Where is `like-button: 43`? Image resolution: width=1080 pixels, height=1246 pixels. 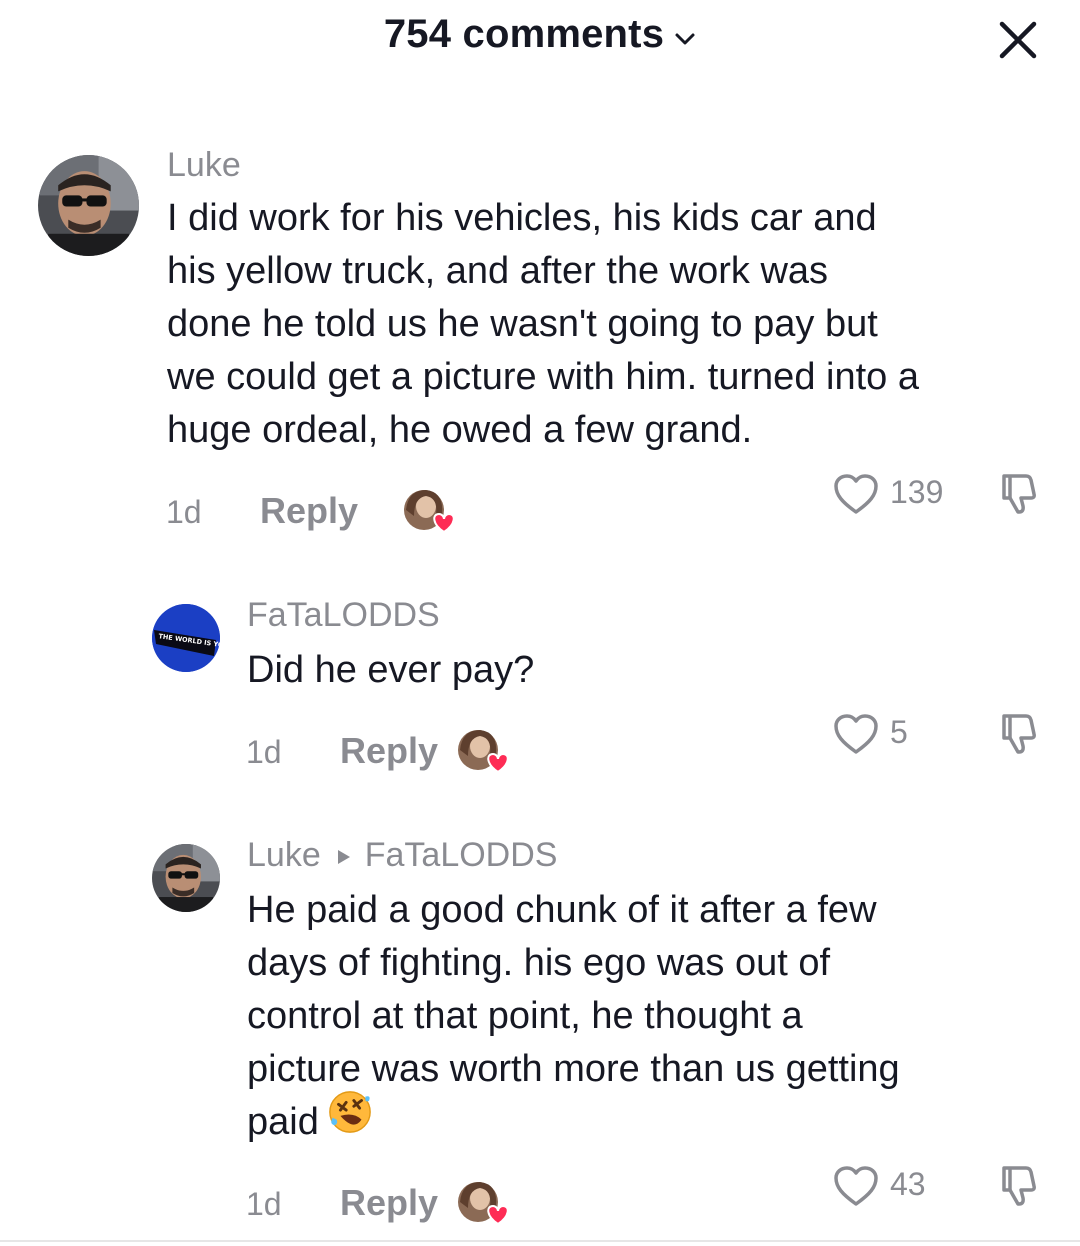
like-button: 43 is located at coordinates (887, 1186).